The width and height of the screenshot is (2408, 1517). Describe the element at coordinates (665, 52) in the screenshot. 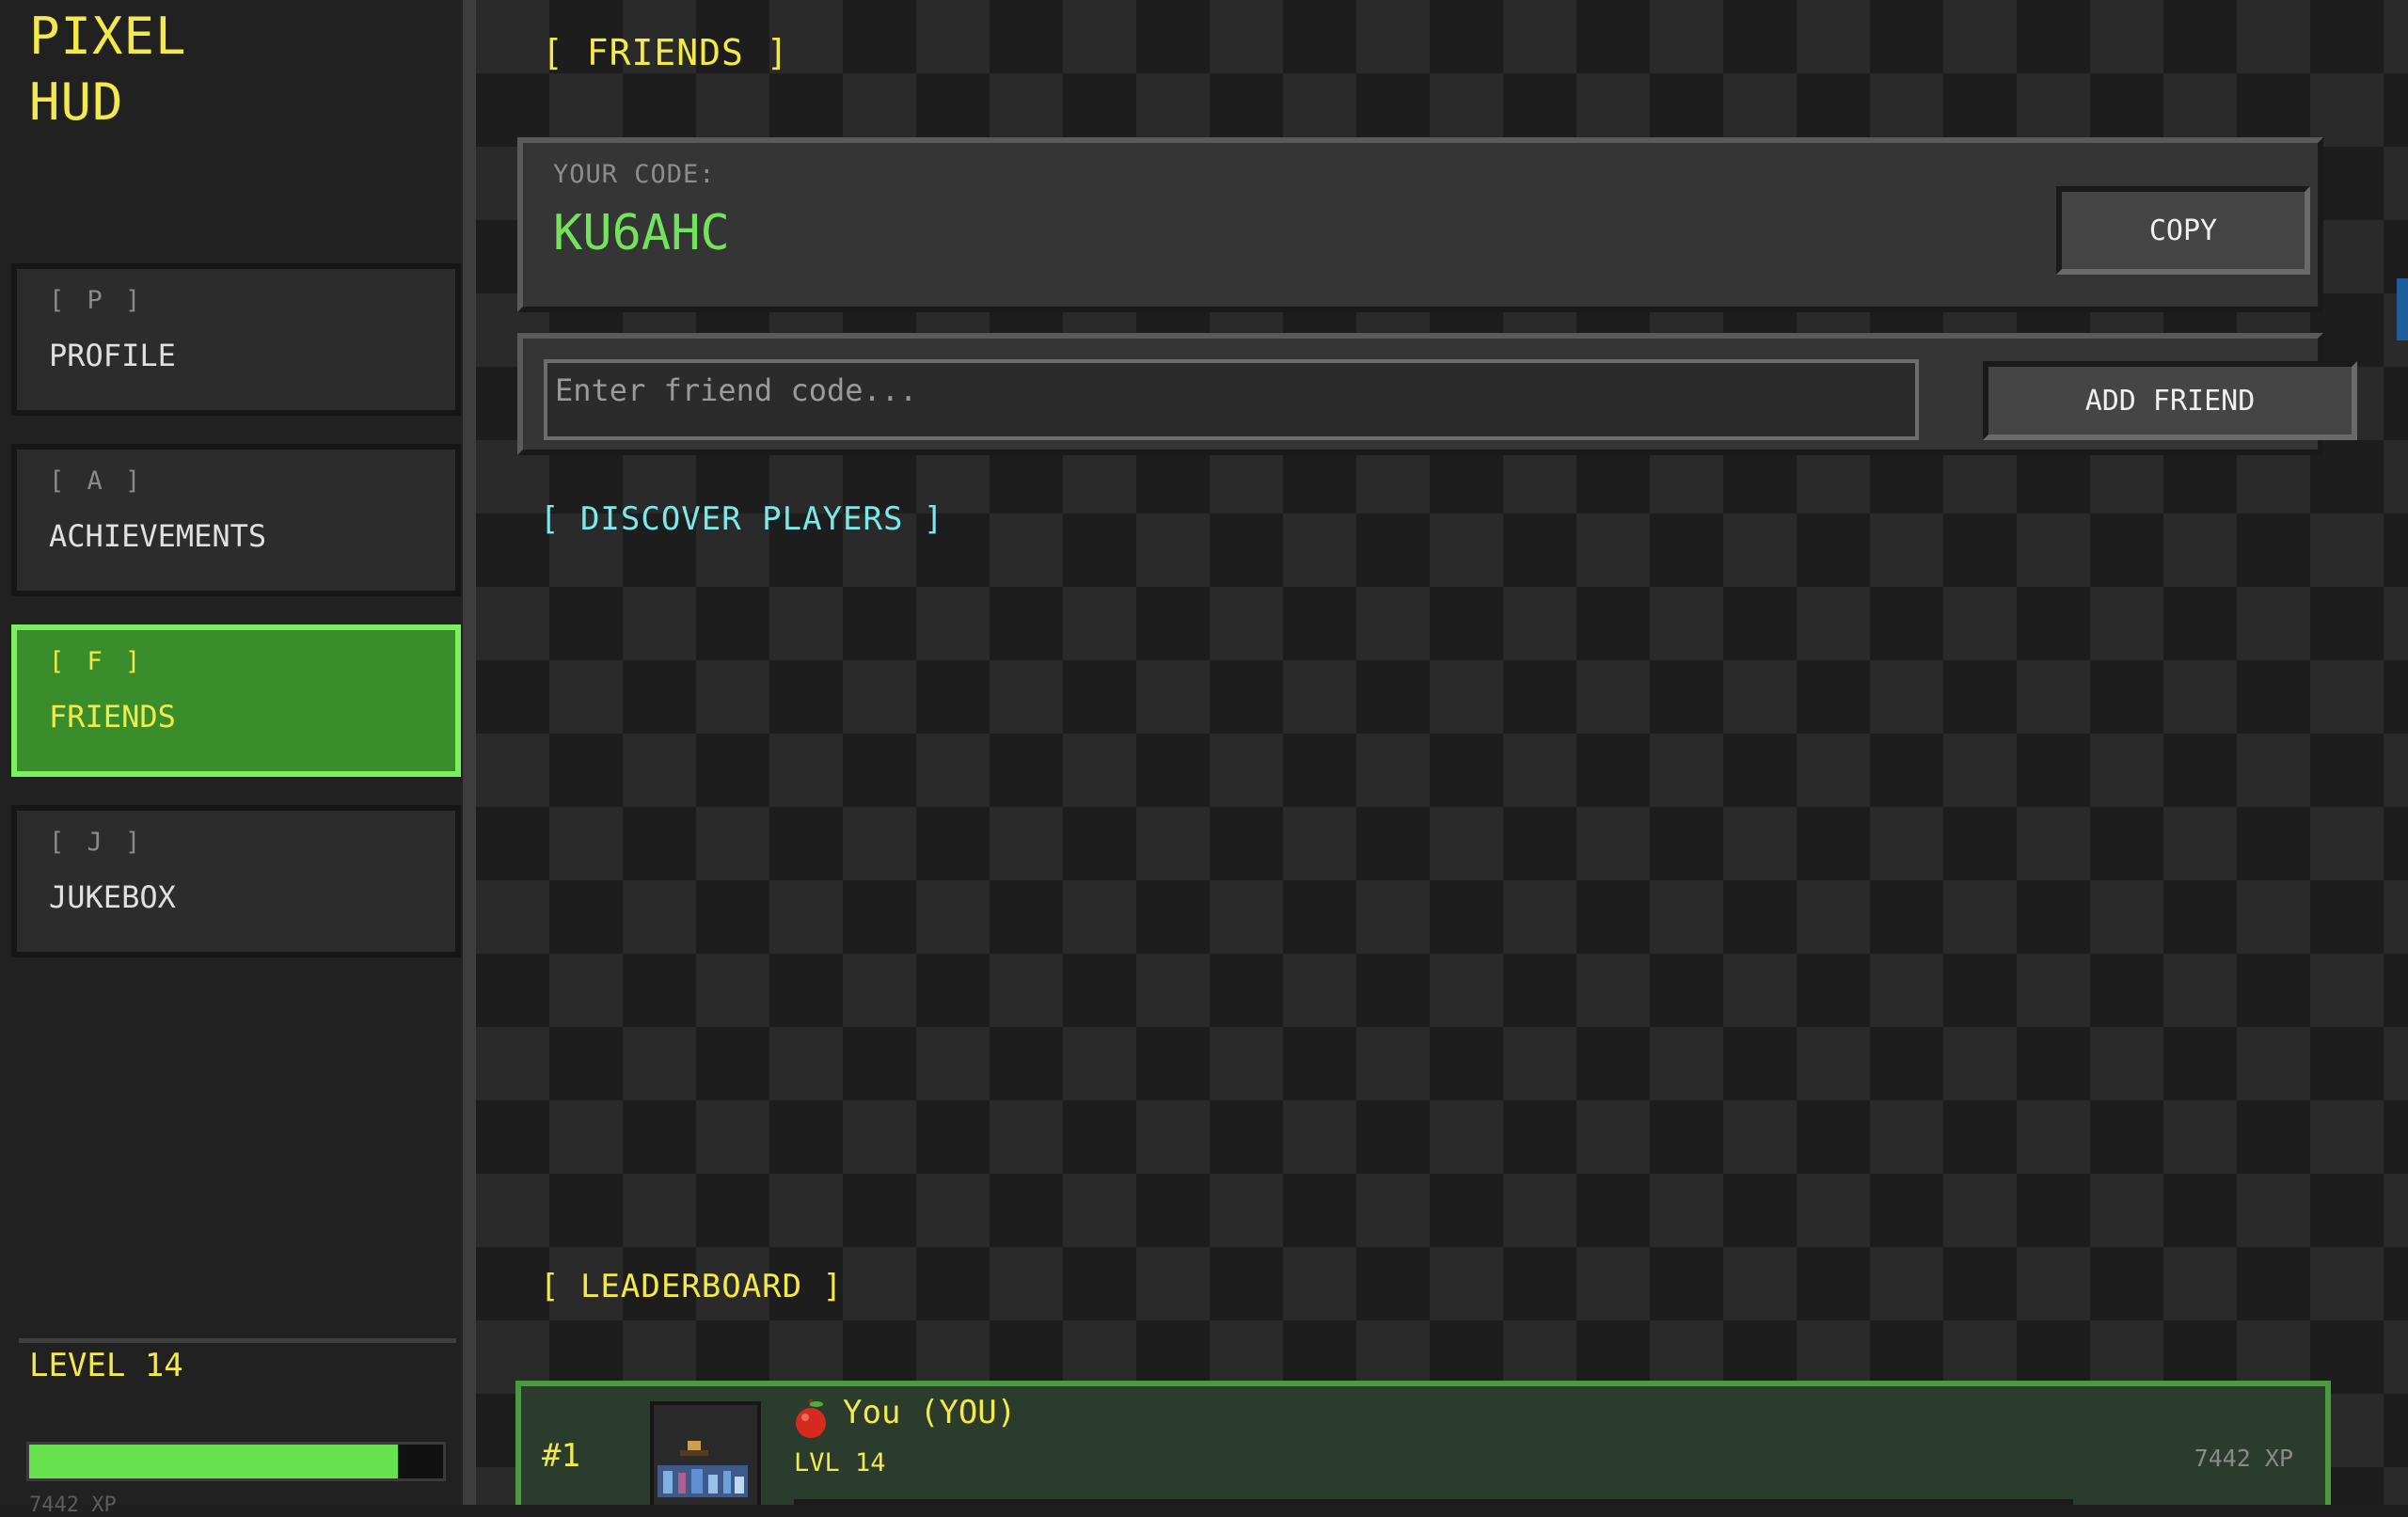

I see `page-title: [ FRIENDS ]` at that location.